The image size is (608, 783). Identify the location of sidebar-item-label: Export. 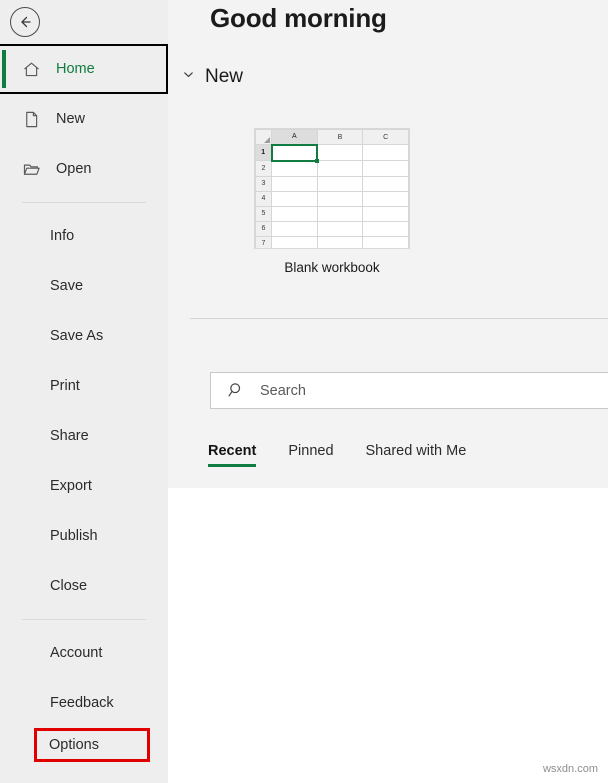
(71, 486).